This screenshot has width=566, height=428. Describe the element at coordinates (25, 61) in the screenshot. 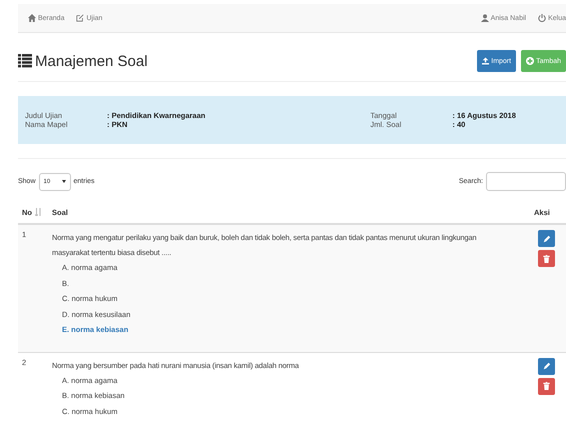

I see `list-icon` at that location.